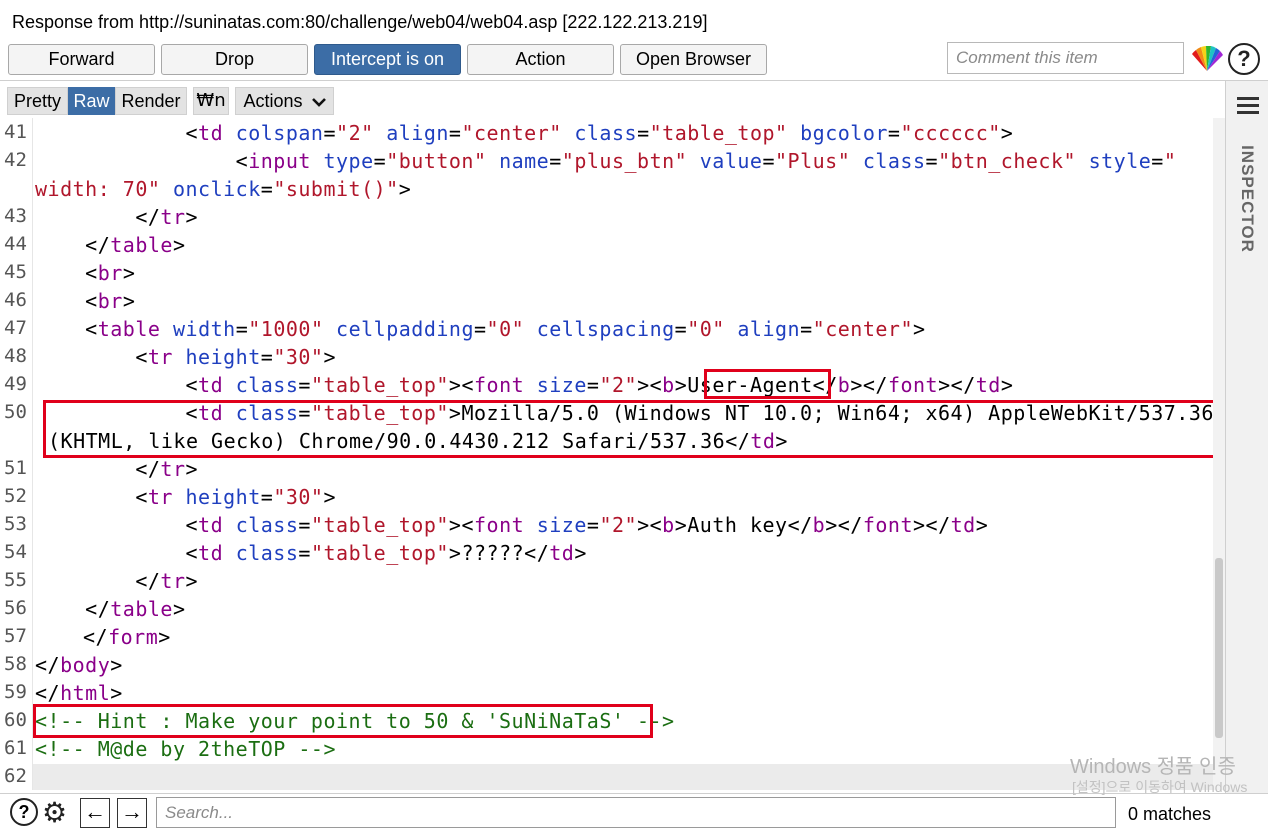 The width and height of the screenshot is (1268, 833). What do you see at coordinates (167, 581) in the screenshot?
I see `code-line-55: </tr>` at bounding box center [167, 581].